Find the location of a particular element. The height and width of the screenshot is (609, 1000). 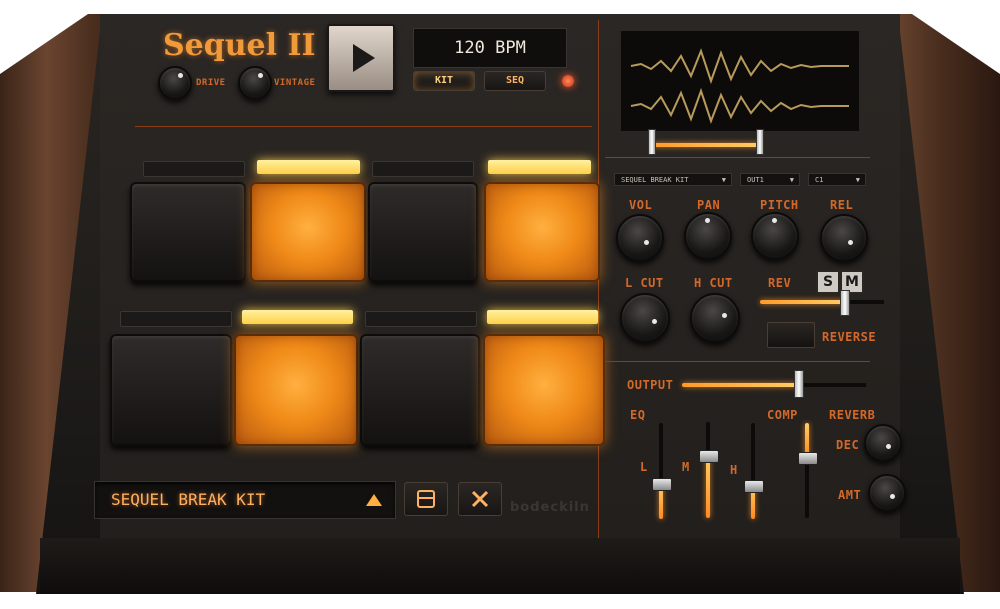

play-button is located at coordinates (361, 58).